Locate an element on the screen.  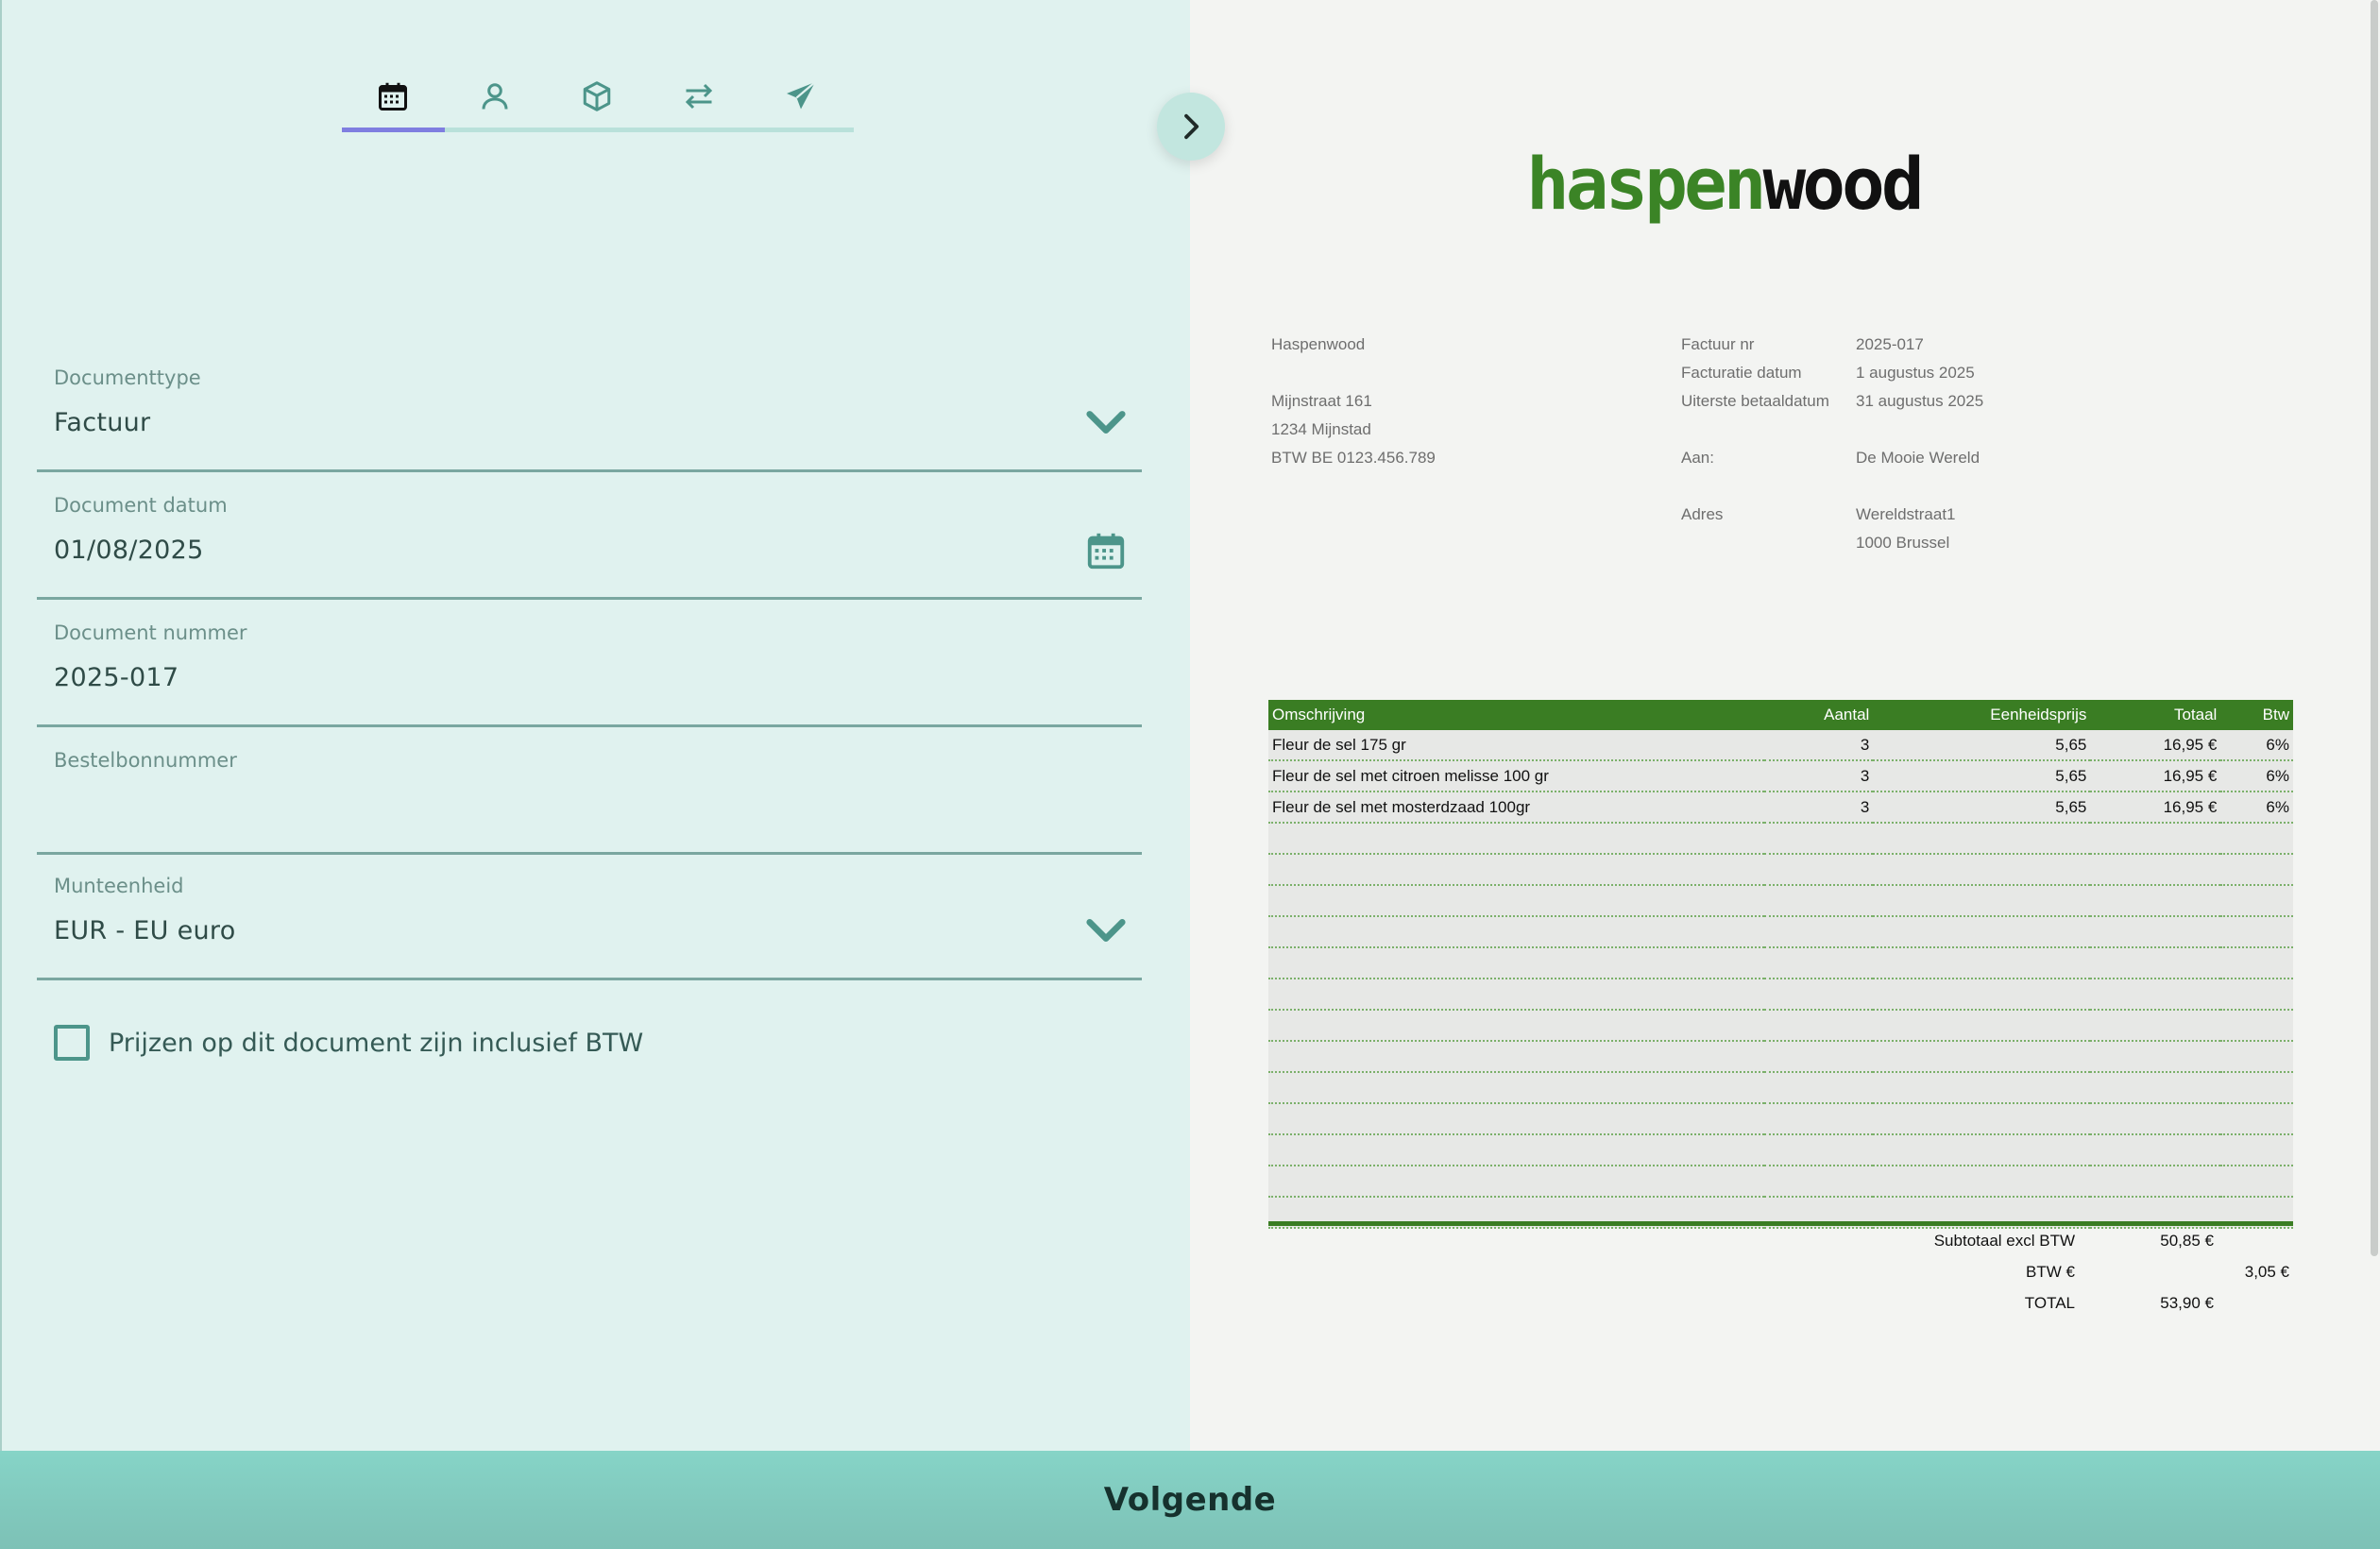
invoice-date-label: Facturatie datum is located at coordinates (1741, 373).